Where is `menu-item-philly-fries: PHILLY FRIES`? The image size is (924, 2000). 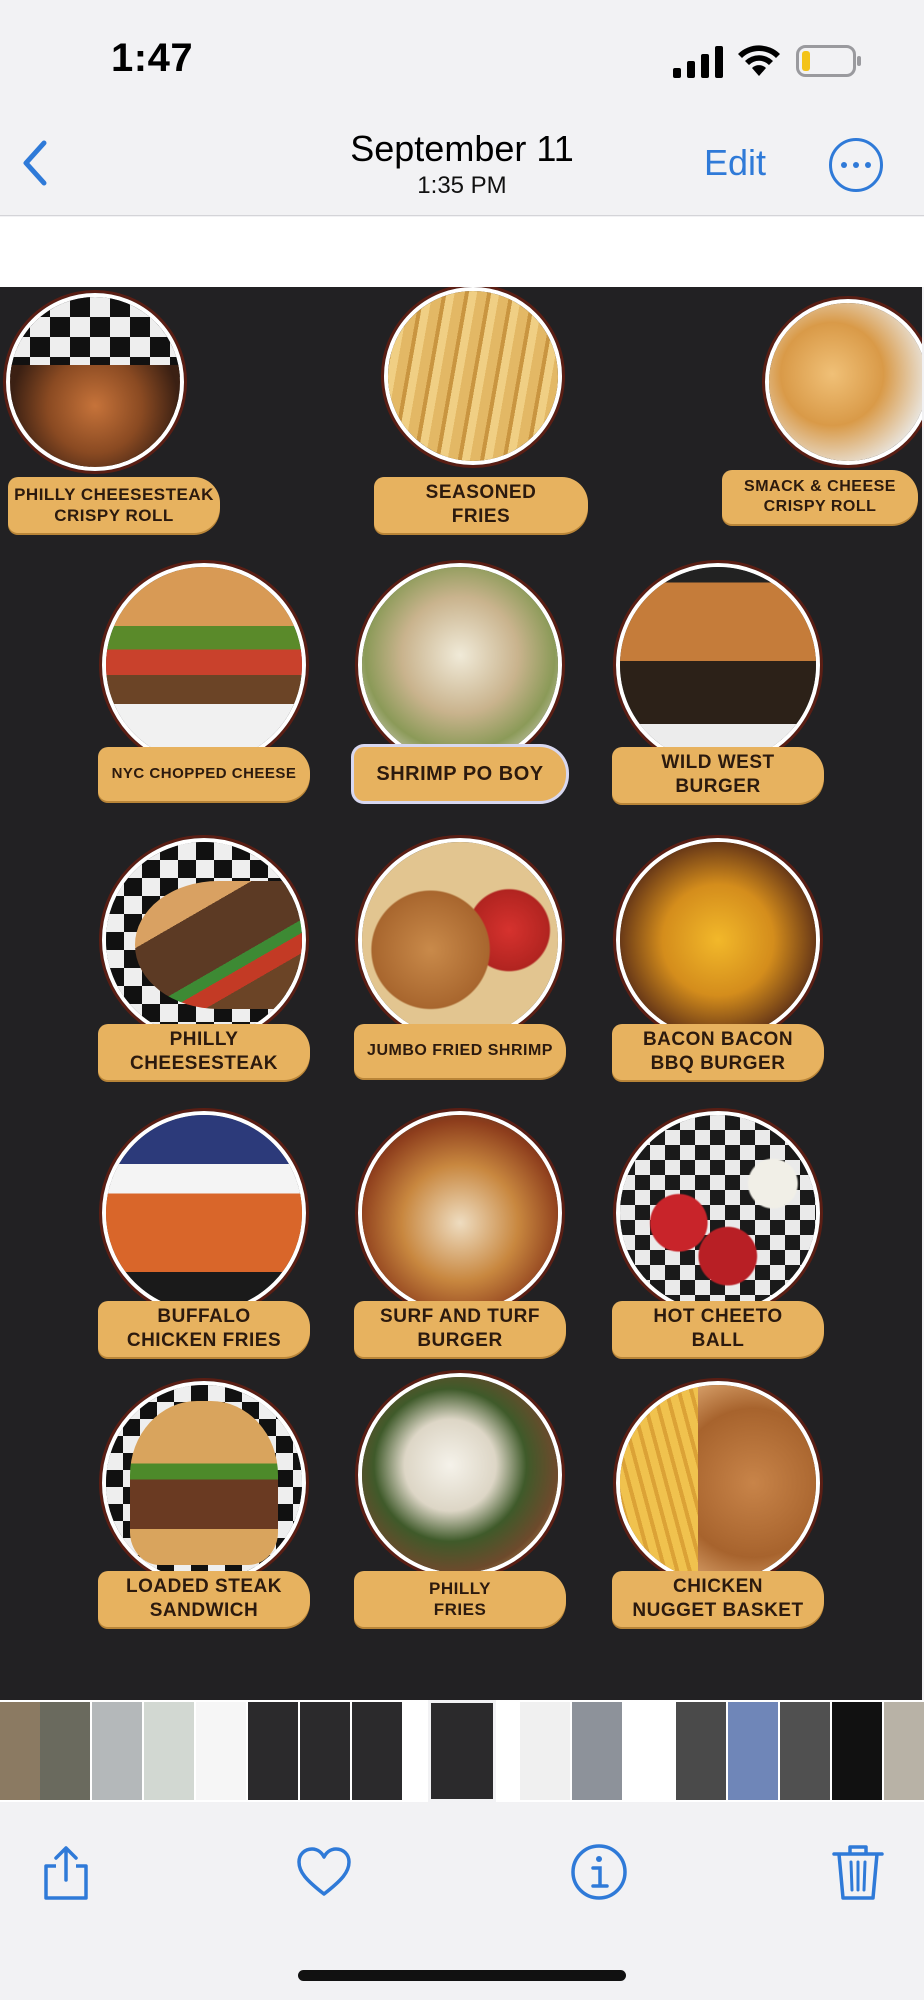 menu-item-philly-fries: PHILLY FRIES is located at coordinates (462, 1497).